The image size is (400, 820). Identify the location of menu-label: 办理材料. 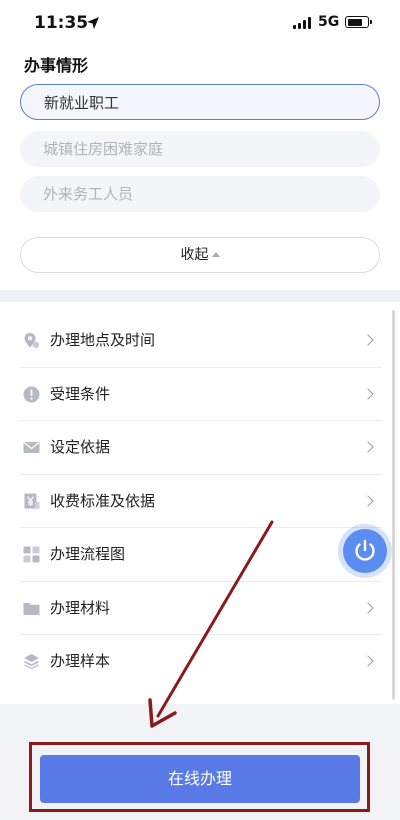
(80, 607).